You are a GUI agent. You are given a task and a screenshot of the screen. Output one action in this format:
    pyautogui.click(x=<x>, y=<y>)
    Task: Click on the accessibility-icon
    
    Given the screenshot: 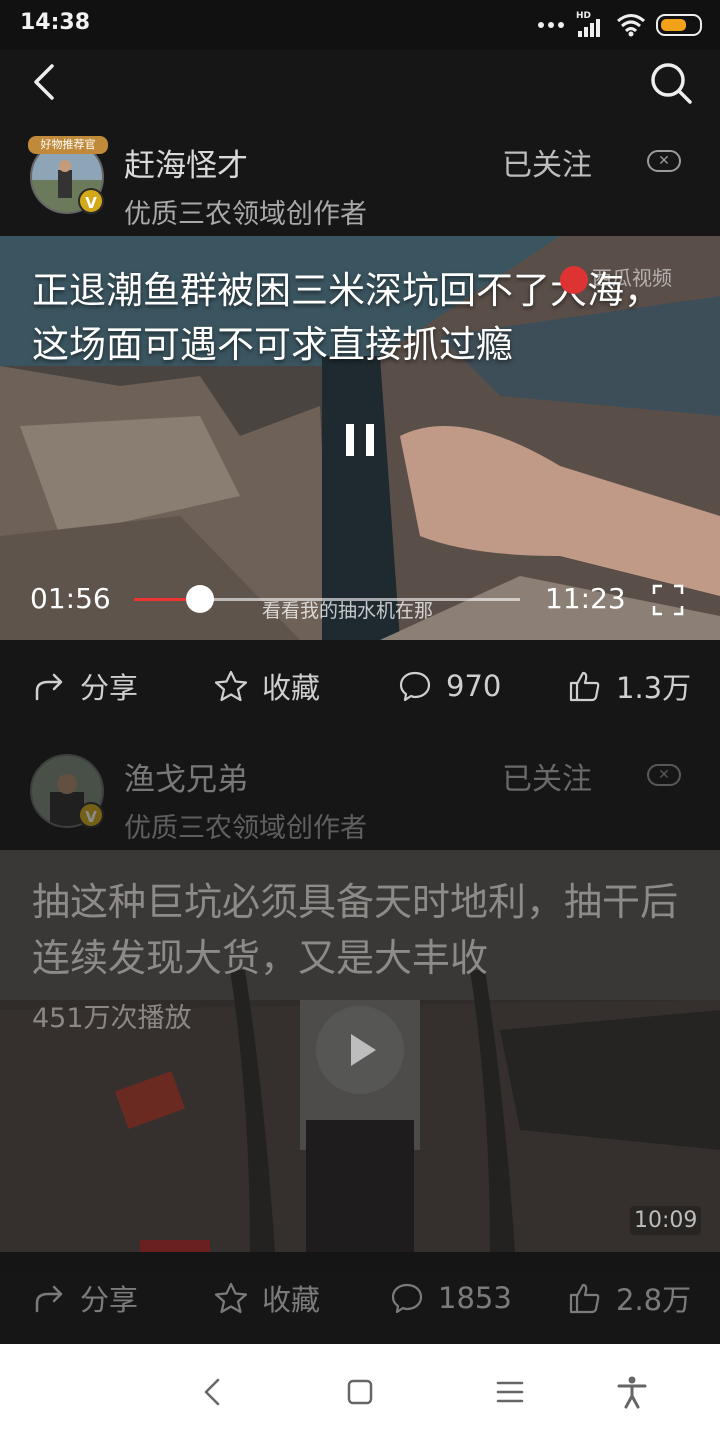 What is the action you would take?
    pyautogui.click(x=632, y=1392)
    